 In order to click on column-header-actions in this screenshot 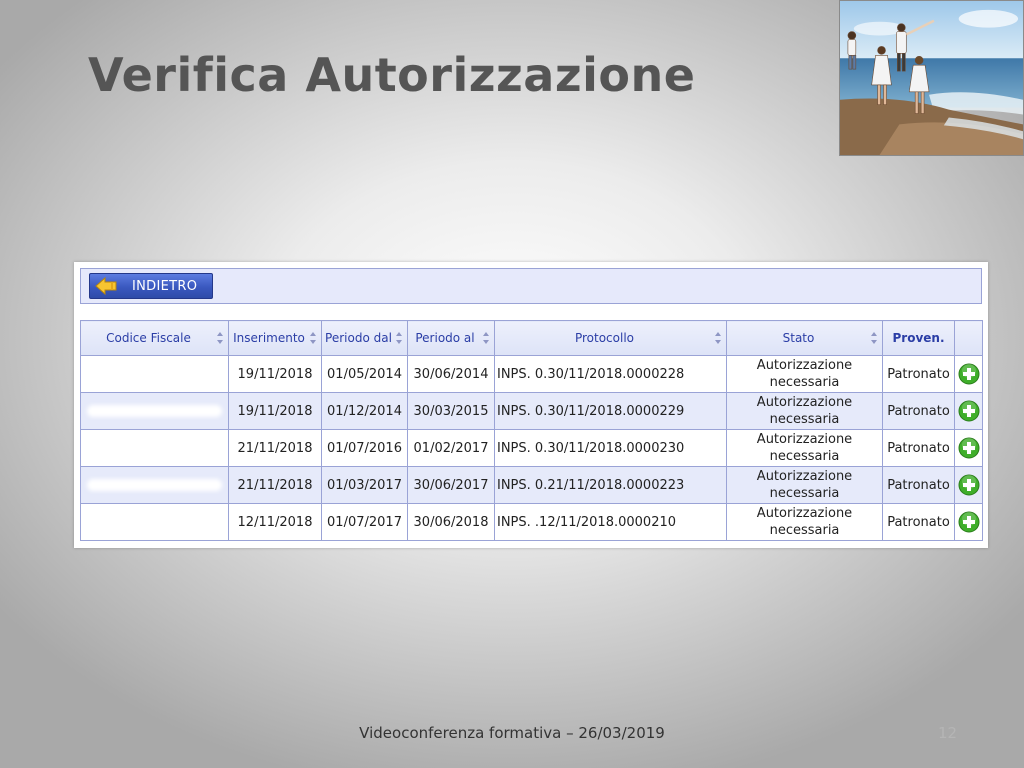, I will do `click(968, 338)`.